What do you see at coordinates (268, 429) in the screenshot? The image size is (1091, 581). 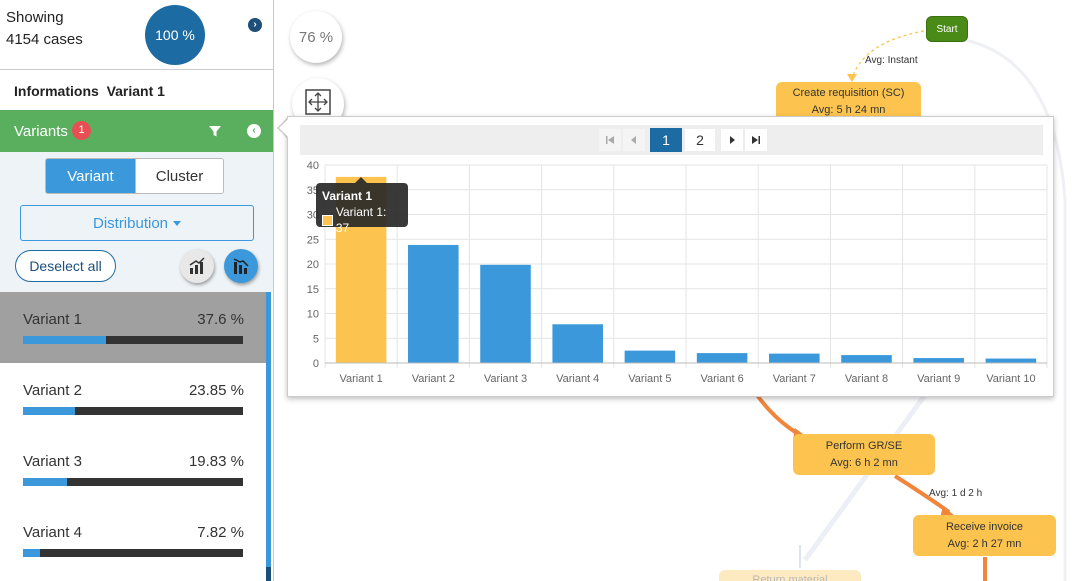 I see `list-scrollbar-thumb` at bounding box center [268, 429].